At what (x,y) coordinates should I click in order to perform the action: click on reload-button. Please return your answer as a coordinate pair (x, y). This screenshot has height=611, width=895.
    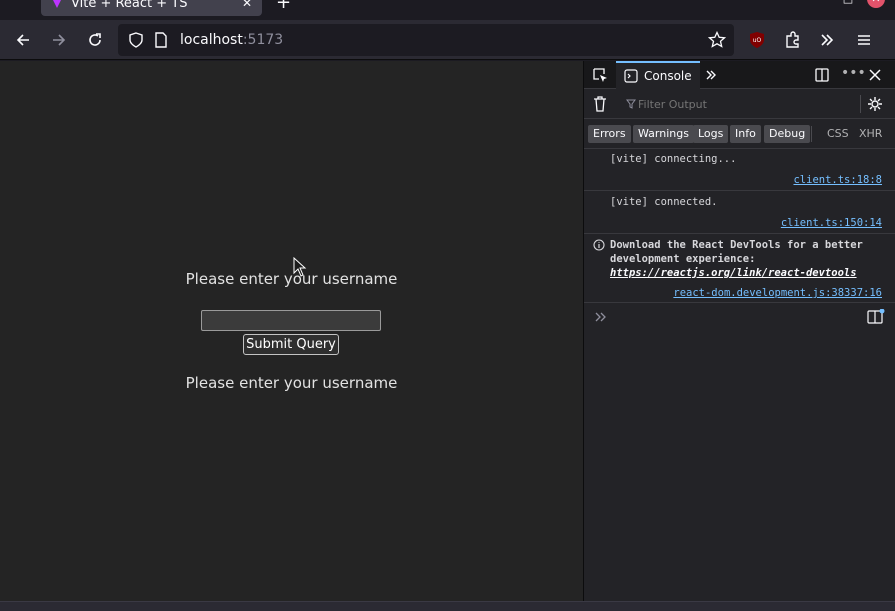
    Looking at the image, I should click on (95, 40).